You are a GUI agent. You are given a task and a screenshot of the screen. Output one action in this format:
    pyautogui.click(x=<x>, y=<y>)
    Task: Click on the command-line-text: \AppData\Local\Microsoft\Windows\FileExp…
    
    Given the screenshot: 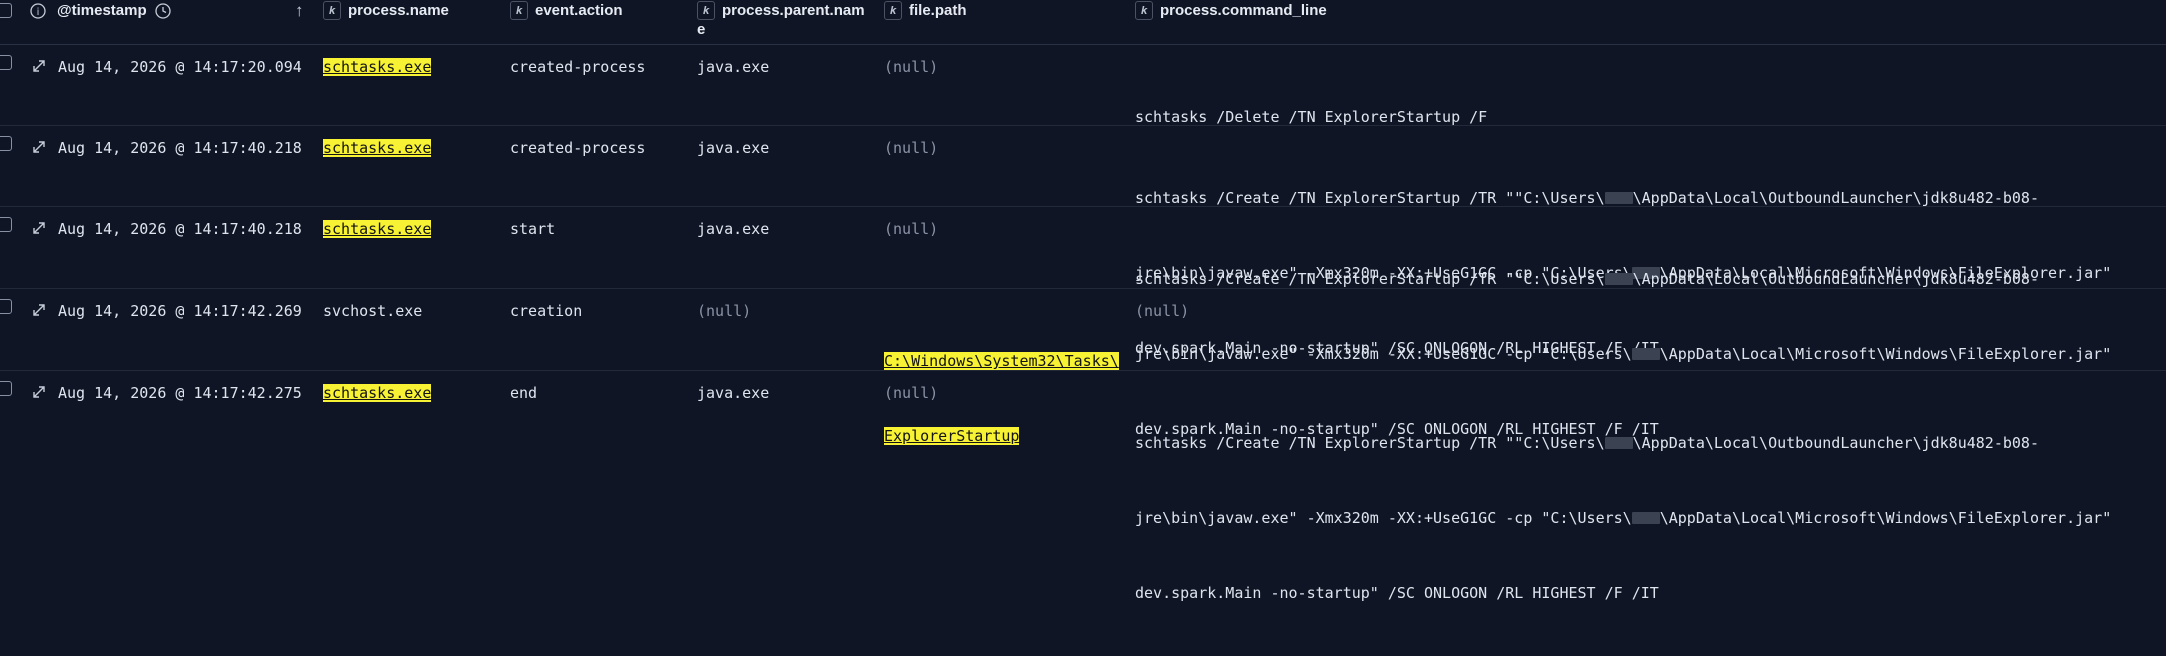 What is the action you would take?
    pyautogui.click(x=1885, y=518)
    